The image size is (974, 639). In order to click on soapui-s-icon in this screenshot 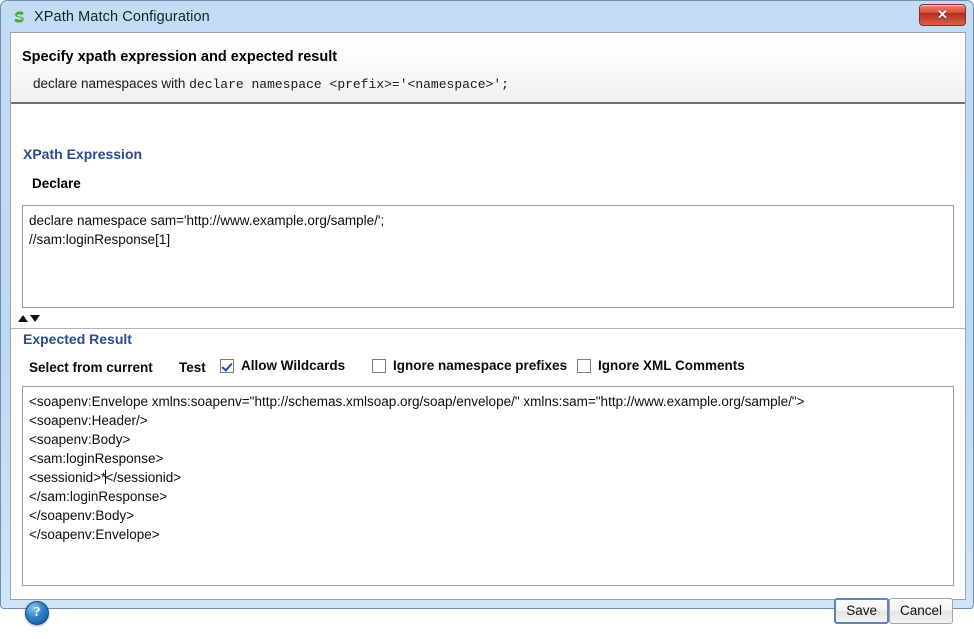, I will do `click(19, 17)`.